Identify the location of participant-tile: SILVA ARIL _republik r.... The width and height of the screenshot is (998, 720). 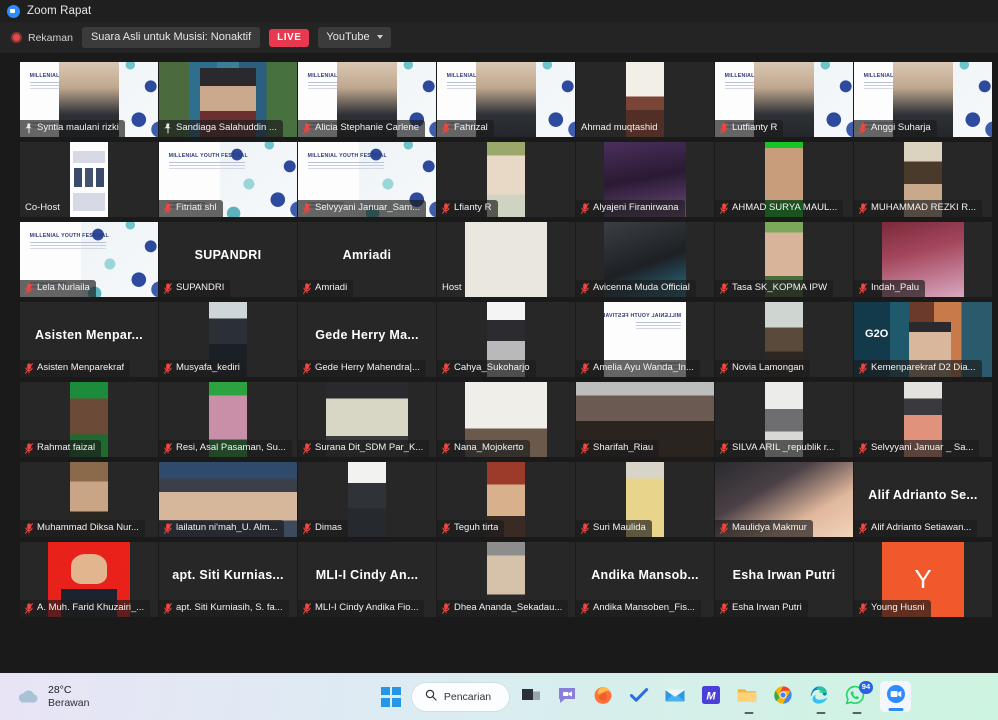
(784, 419).